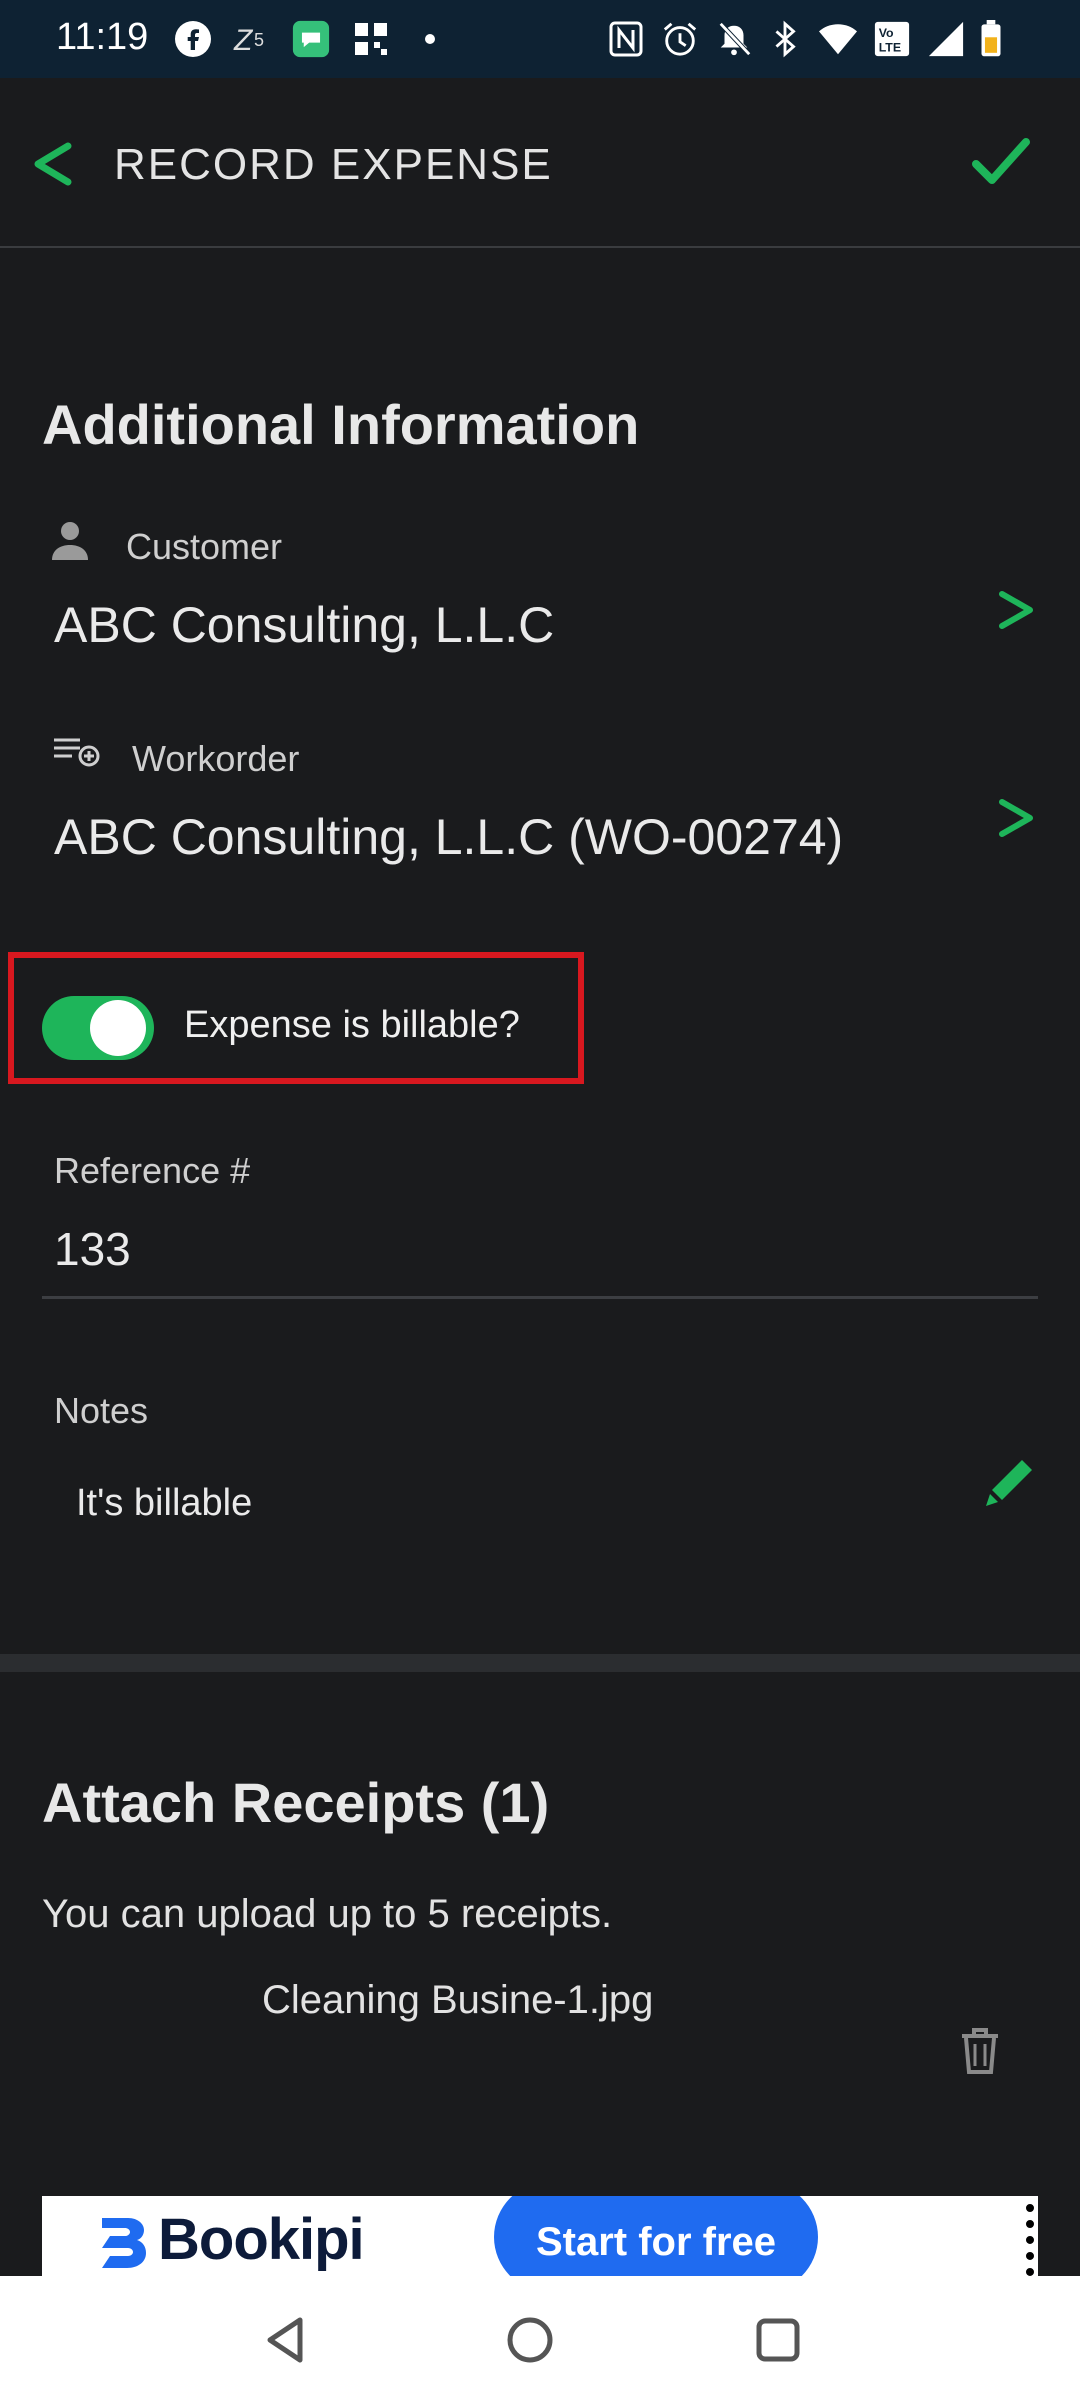 Image resolution: width=1080 pixels, height=2400 pixels. I want to click on wifi-icon, so click(838, 39).